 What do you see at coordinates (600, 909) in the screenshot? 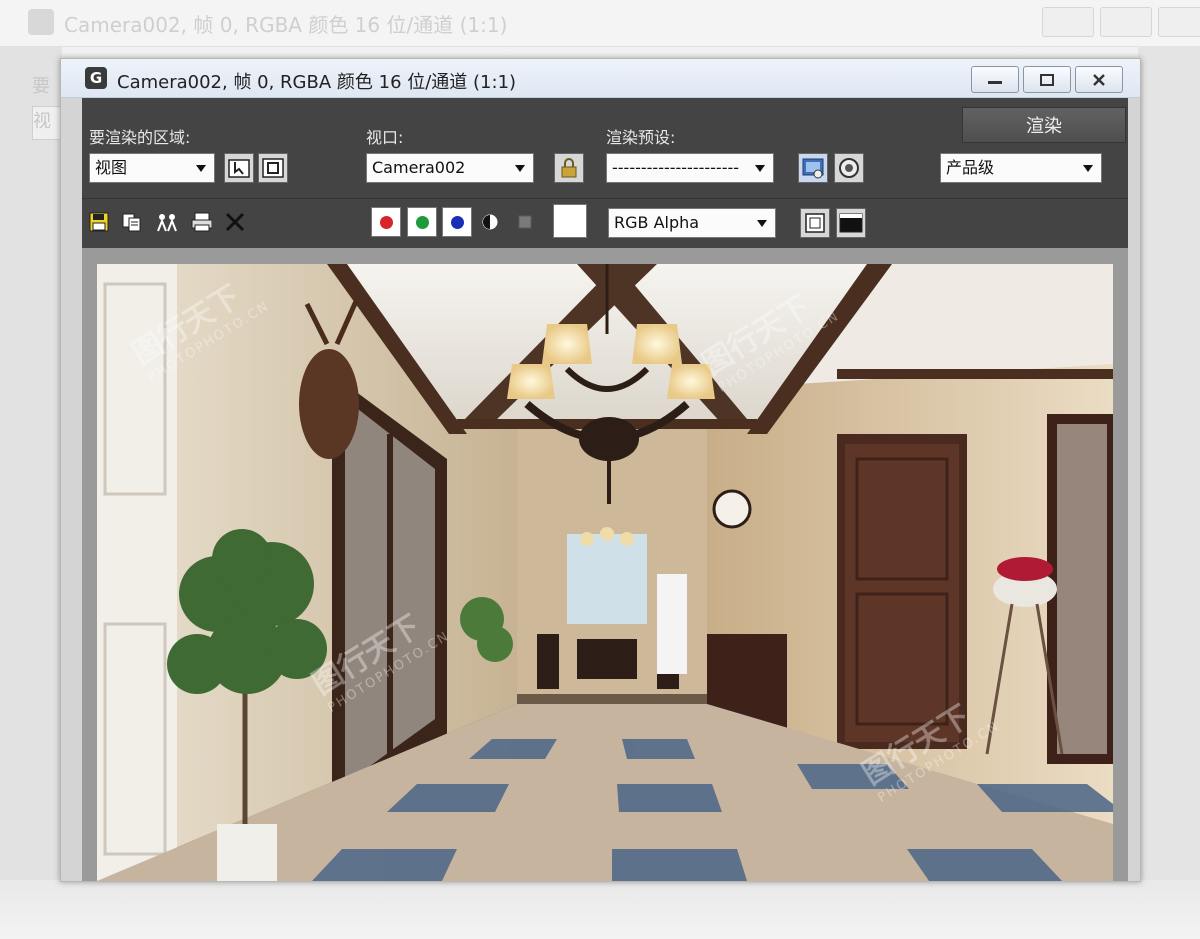
I see `background-bottom` at bounding box center [600, 909].